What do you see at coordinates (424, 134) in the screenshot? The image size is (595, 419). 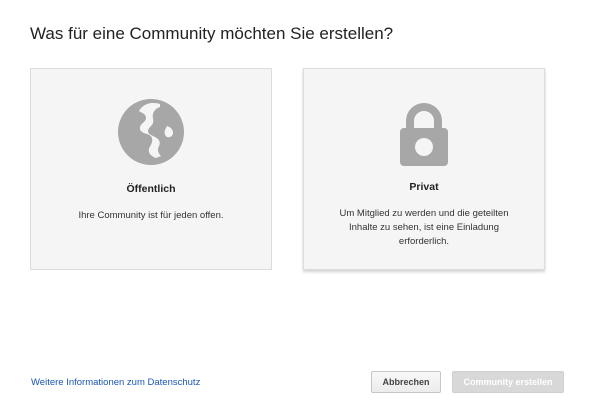 I see `lock-icon` at bounding box center [424, 134].